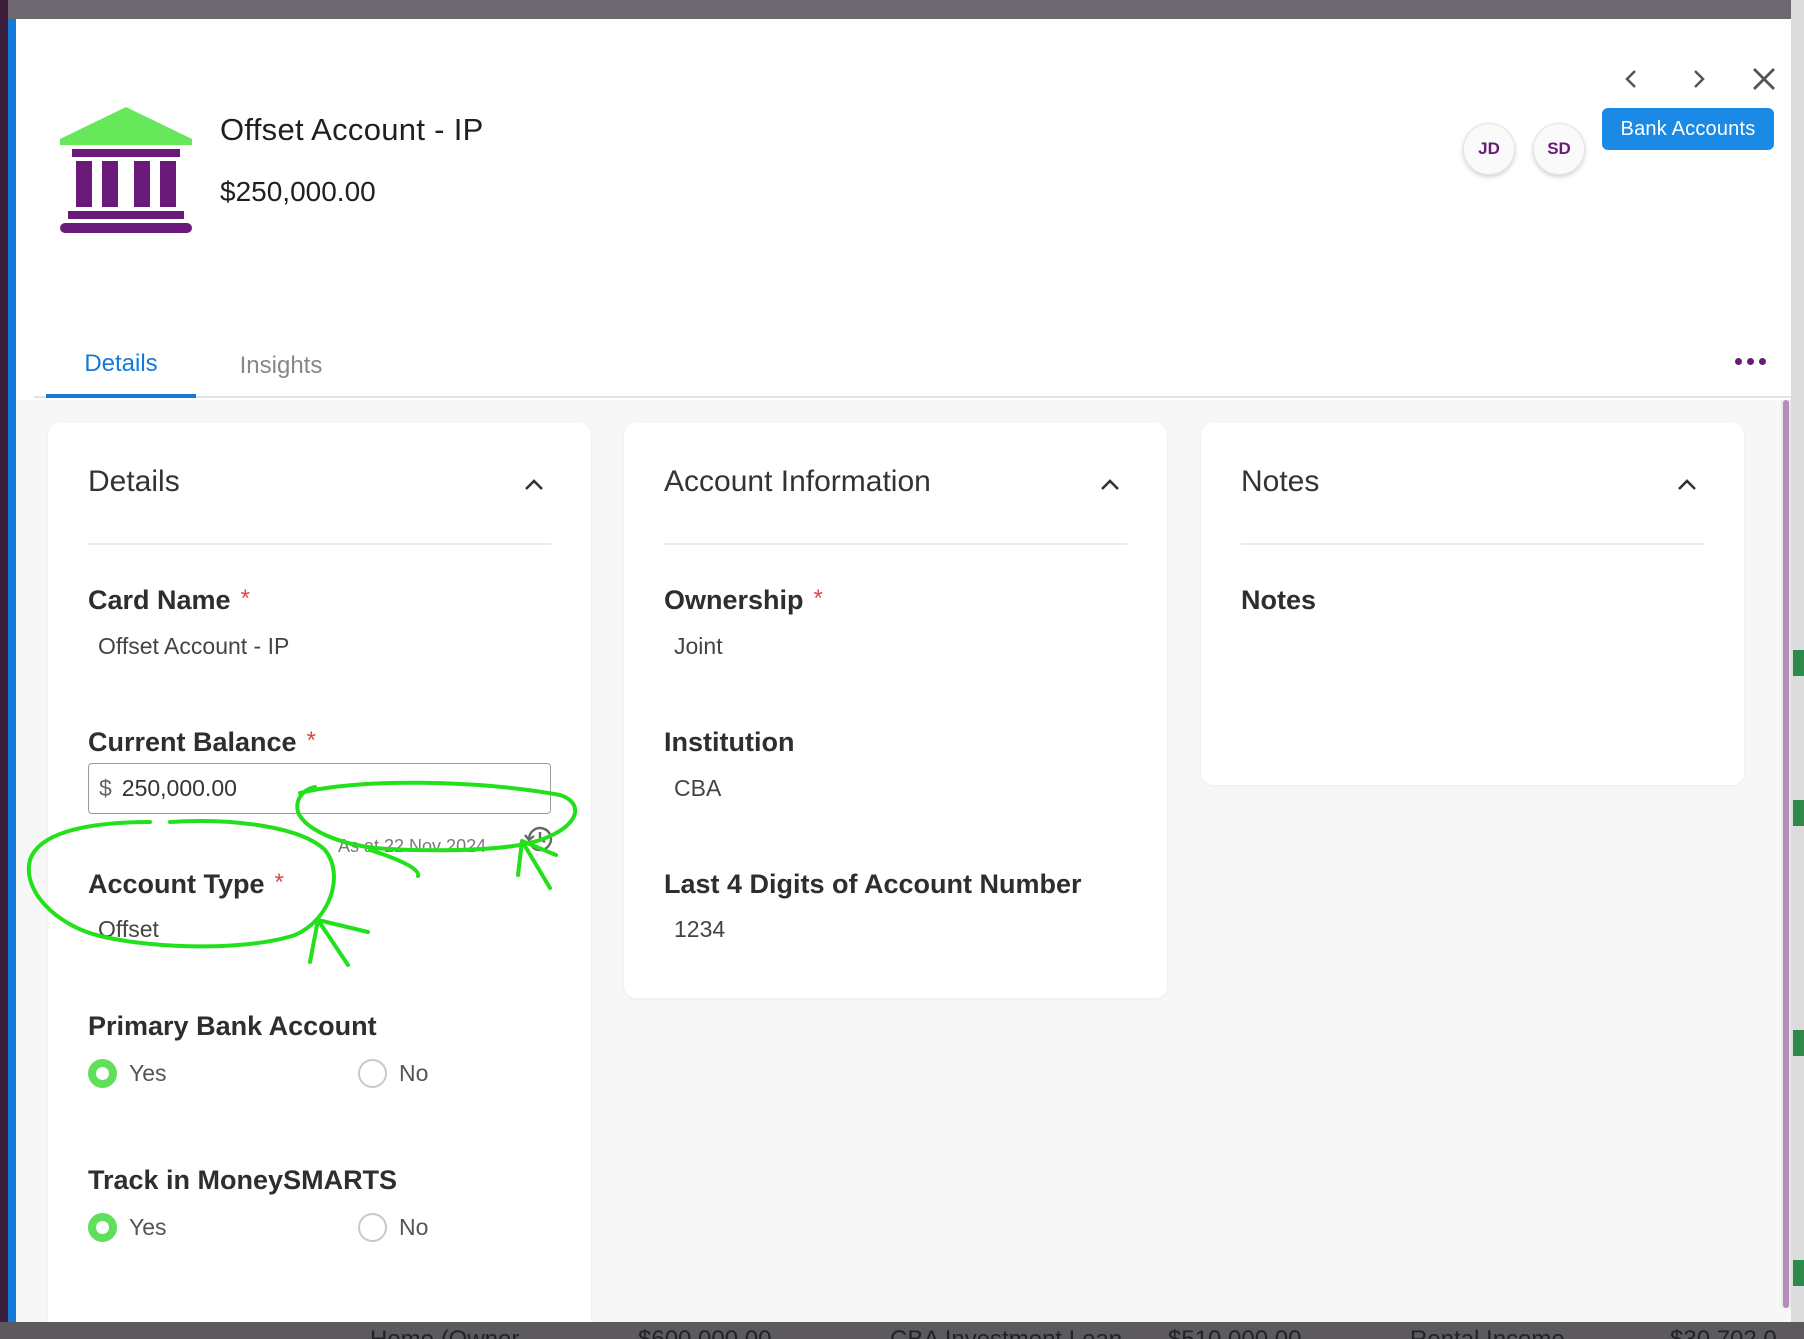  I want to click on account-title: Offset Account - IP, so click(352, 129).